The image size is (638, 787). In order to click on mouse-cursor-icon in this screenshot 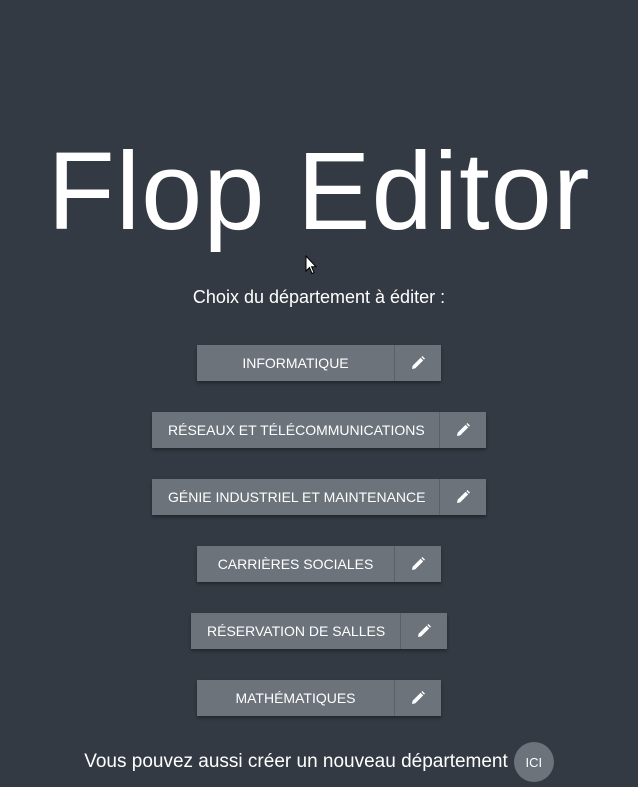, I will do `click(311, 265)`.